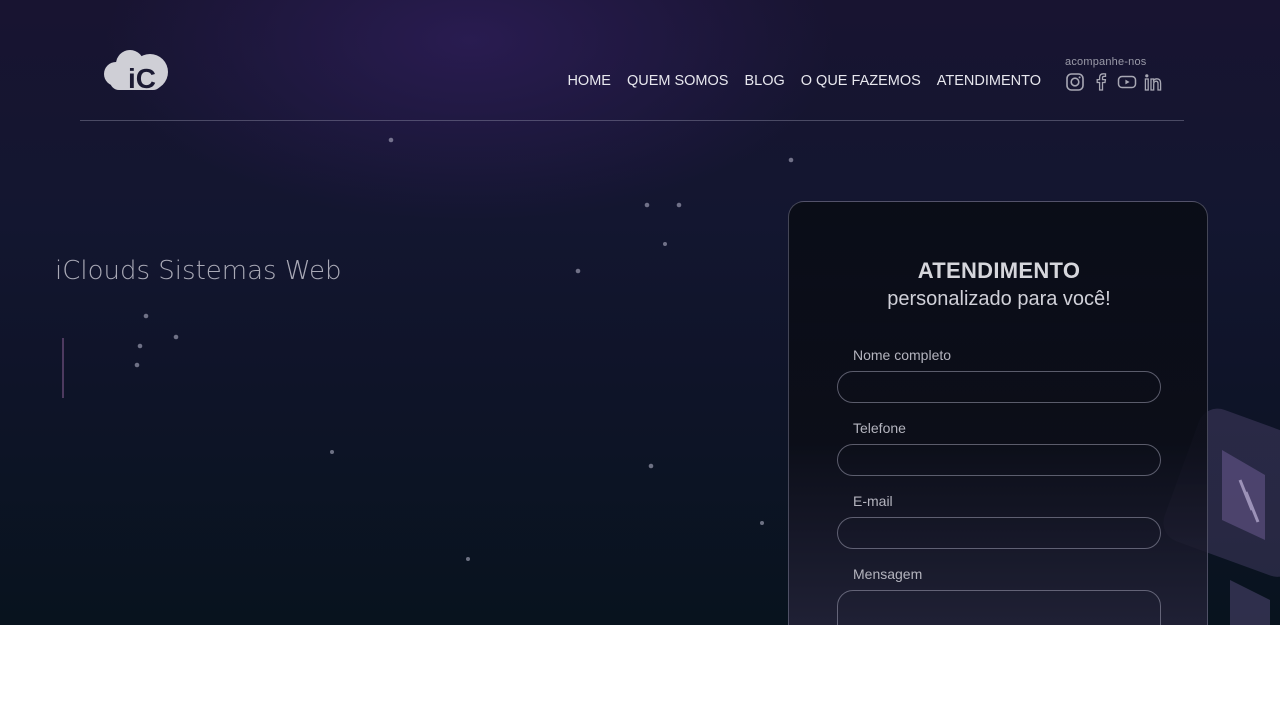 Image resolution: width=1280 pixels, height=720 pixels. Describe the element at coordinates (63, 368) in the screenshot. I see `accent-bar` at that location.